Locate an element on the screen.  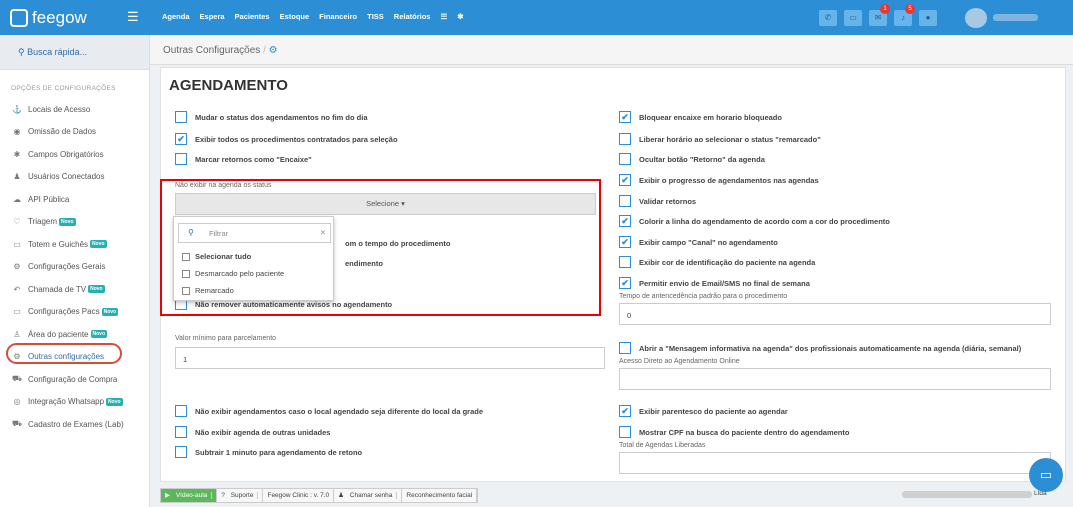
check-label: Exibir parentesco do paciente ao agendar is located at coordinates (713, 411).